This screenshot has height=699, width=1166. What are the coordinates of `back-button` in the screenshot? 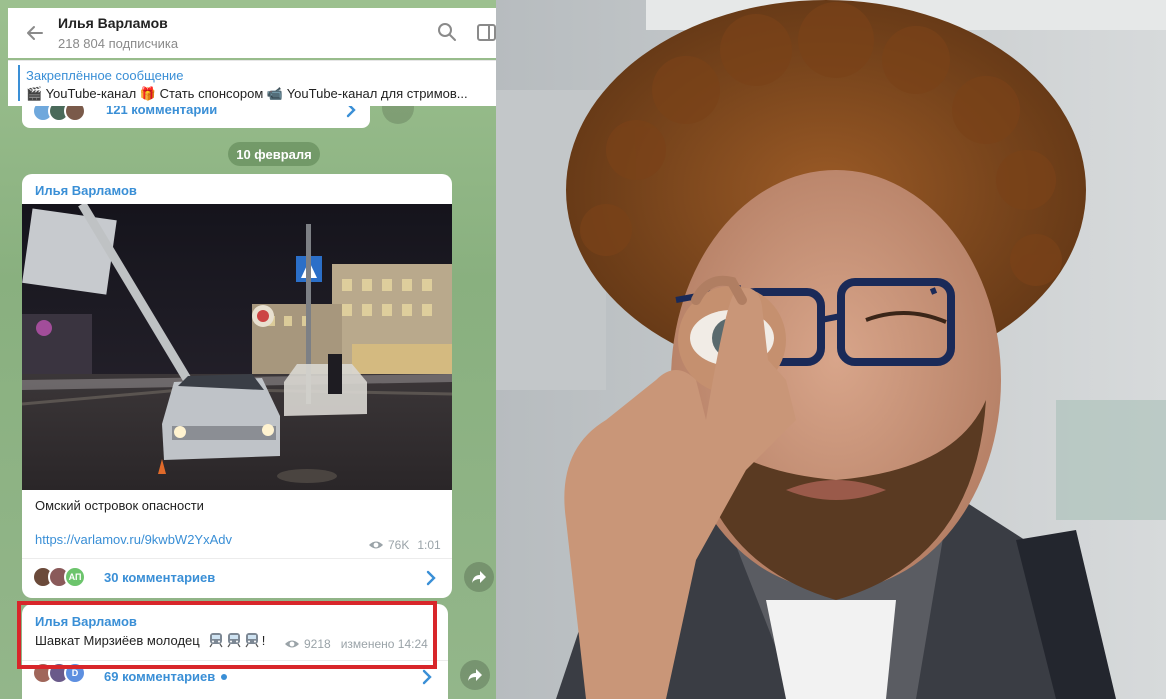 It's located at (35, 33).